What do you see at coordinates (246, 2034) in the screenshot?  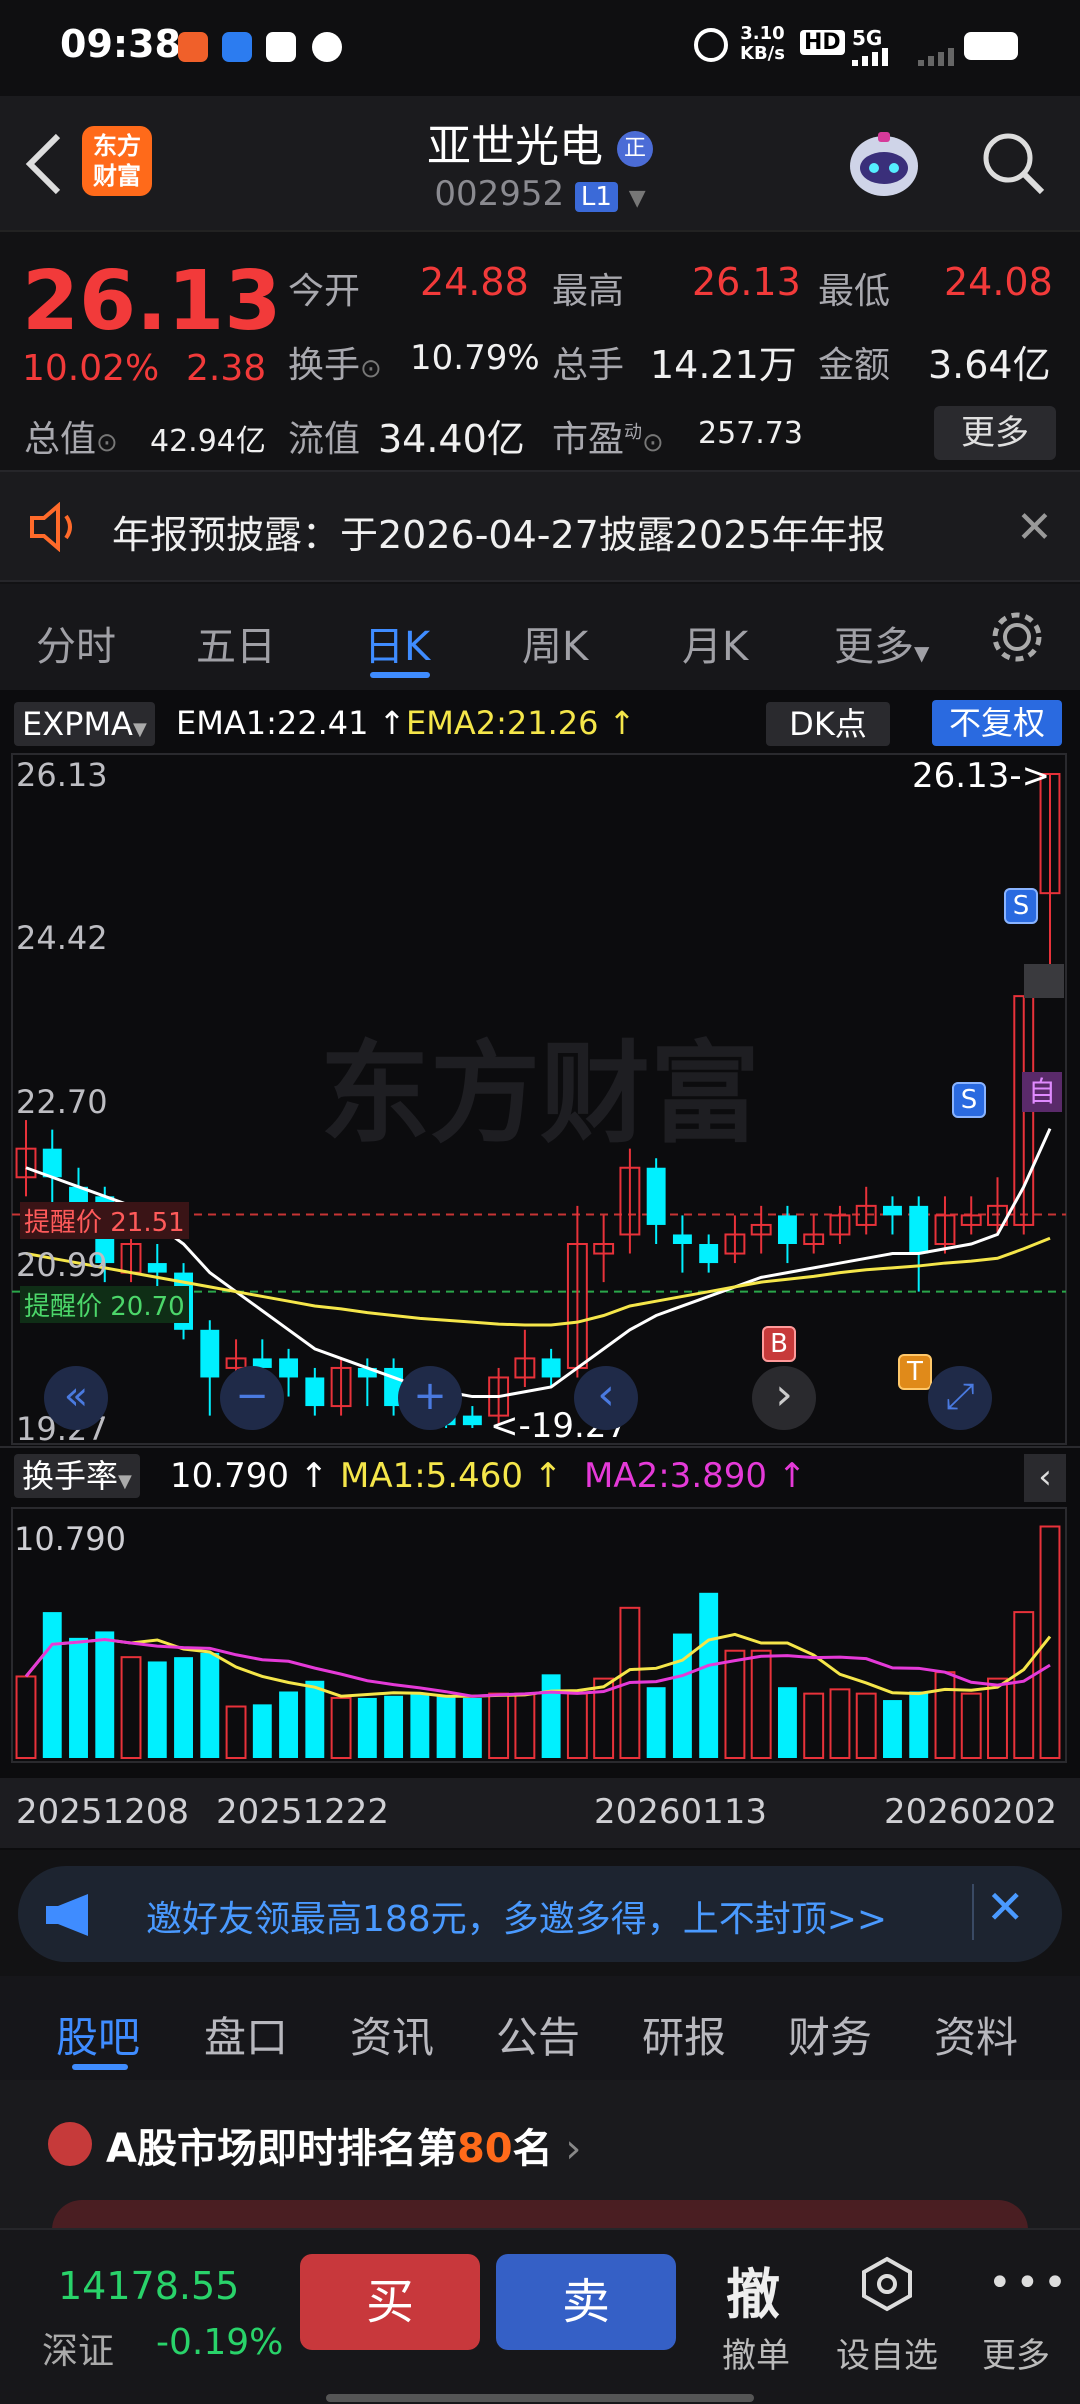 I see `tab-pankou: 盘口` at bounding box center [246, 2034].